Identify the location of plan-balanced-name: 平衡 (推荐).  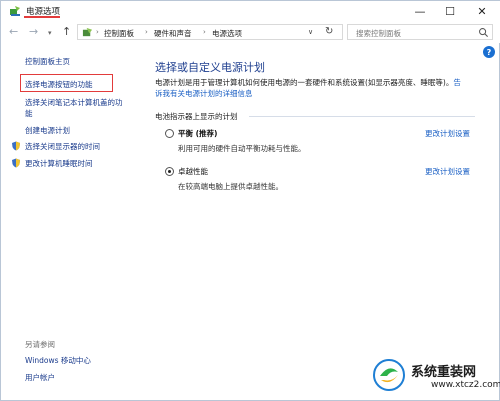
(197, 133).